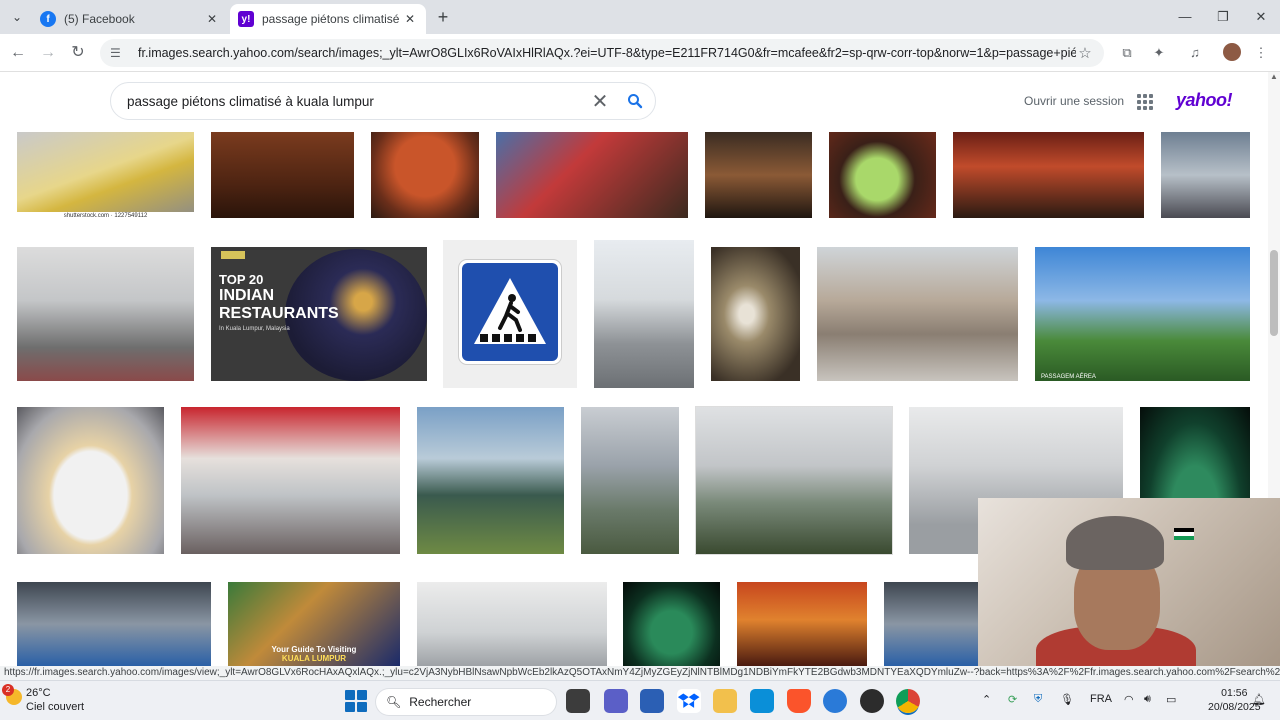 Image resolution: width=1280 pixels, height=720 pixels. What do you see at coordinates (1147, 699) in the screenshot?
I see `volume-icon: 🔊︎` at bounding box center [1147, 699].